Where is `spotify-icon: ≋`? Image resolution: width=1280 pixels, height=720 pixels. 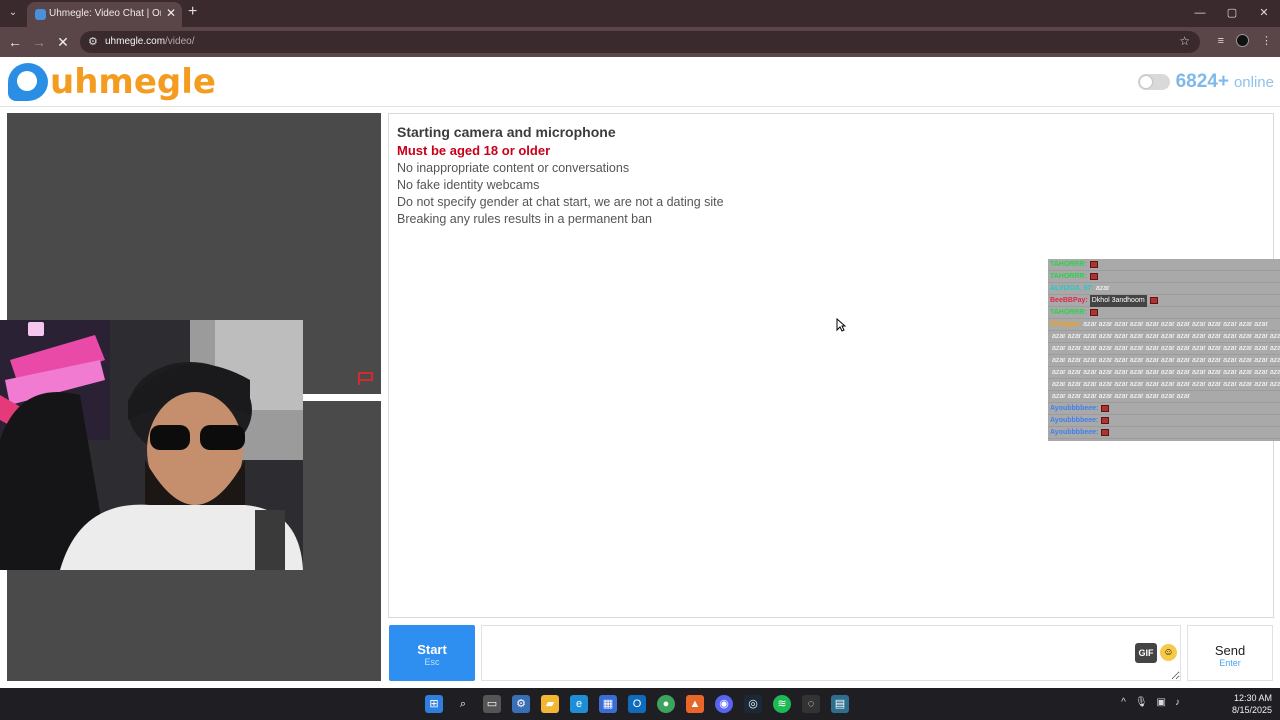 spotify-icon: ≋ is located at coordinates (782, 704).